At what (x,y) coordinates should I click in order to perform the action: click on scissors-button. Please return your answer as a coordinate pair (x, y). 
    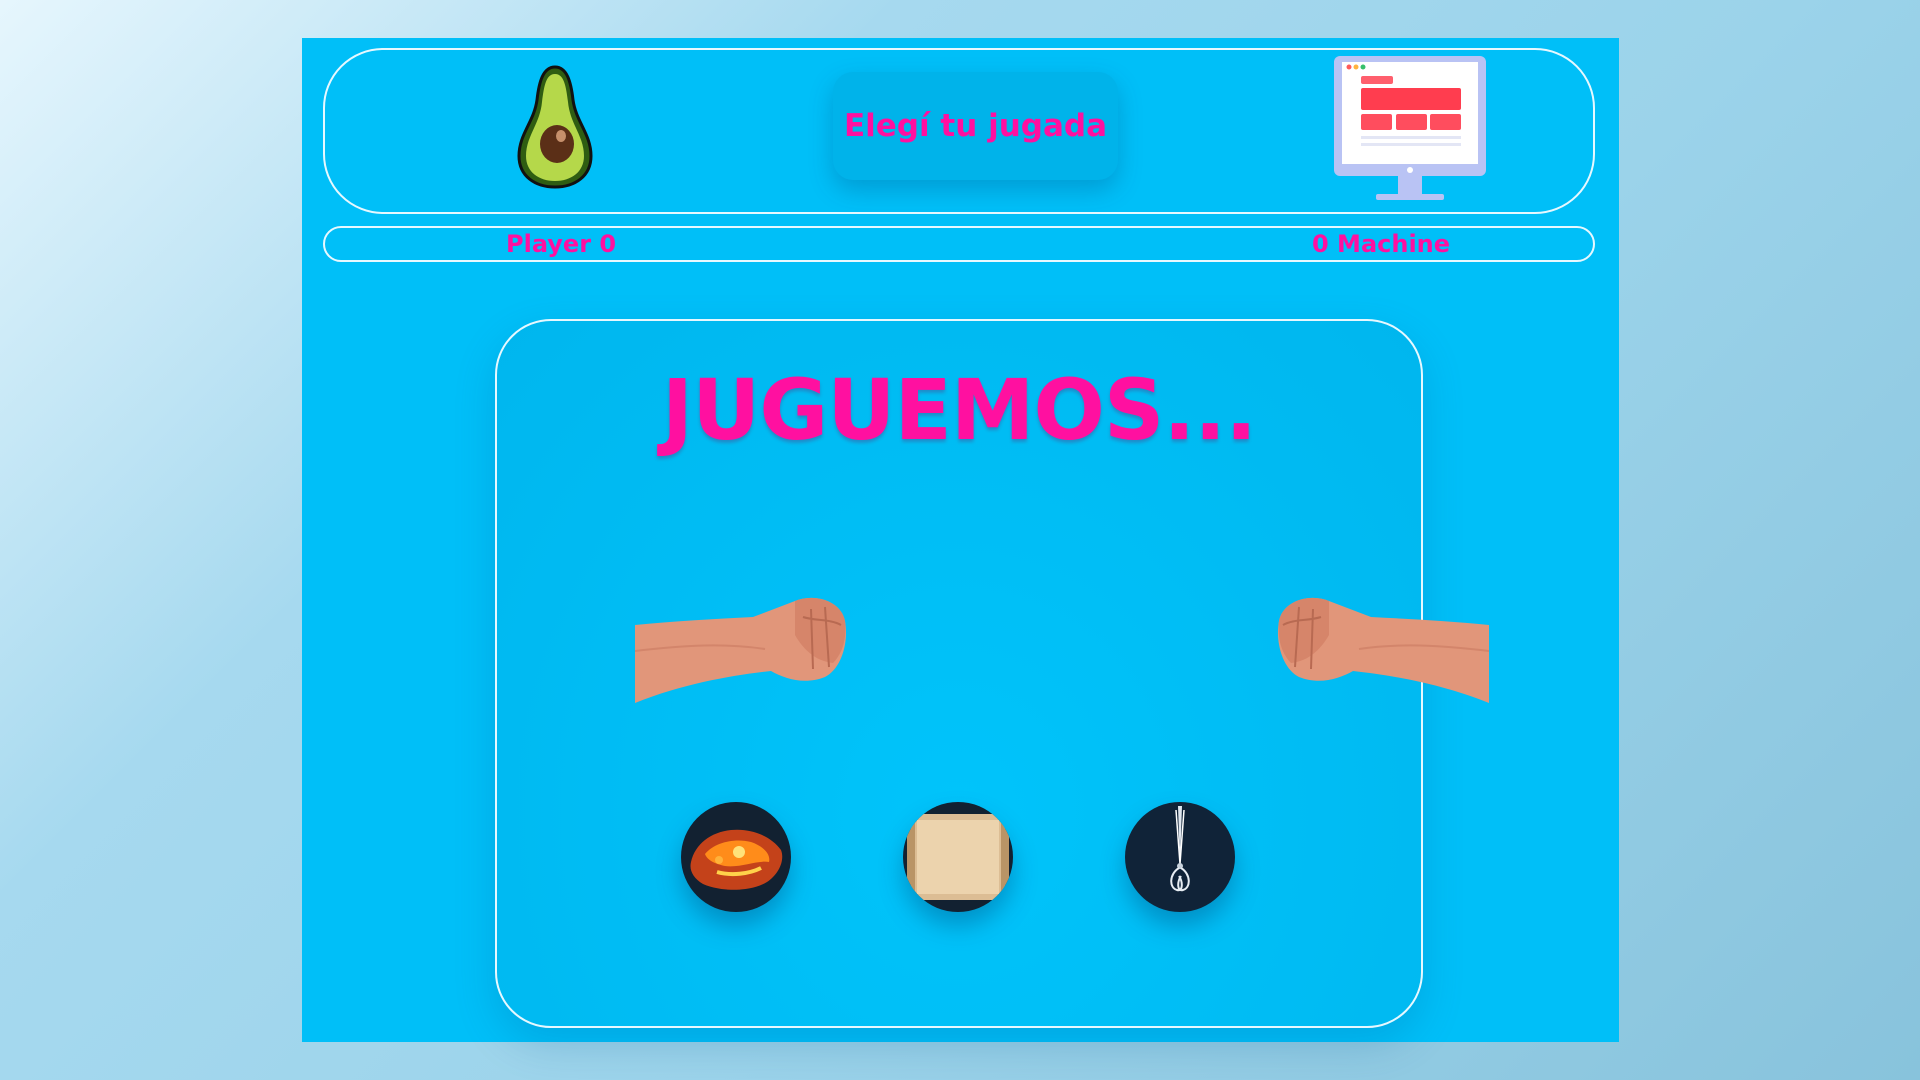
    Looking at the image, I should click on (1180, 857).